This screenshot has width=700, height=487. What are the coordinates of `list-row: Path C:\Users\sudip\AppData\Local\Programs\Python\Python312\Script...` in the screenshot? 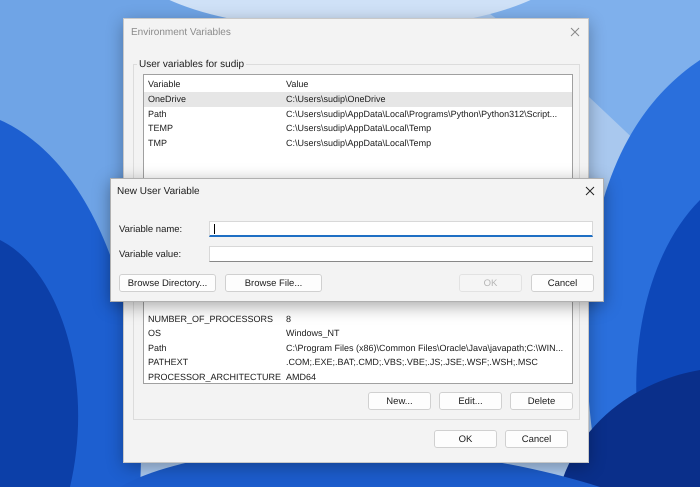 It's located at (358, 113).